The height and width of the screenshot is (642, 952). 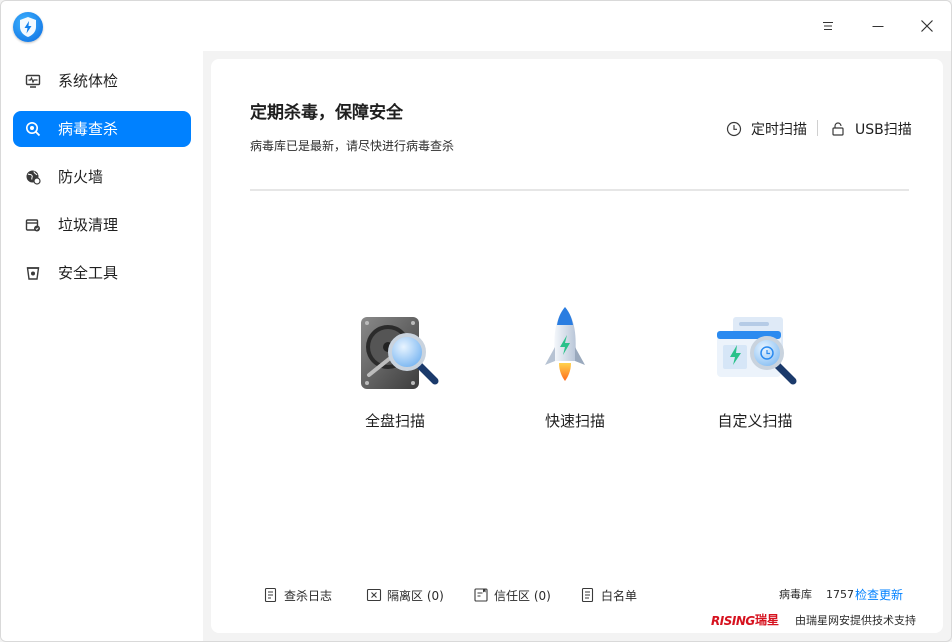 I want to click on sidebar-item-system-check: 系统体检, so click(x=102, y=81).